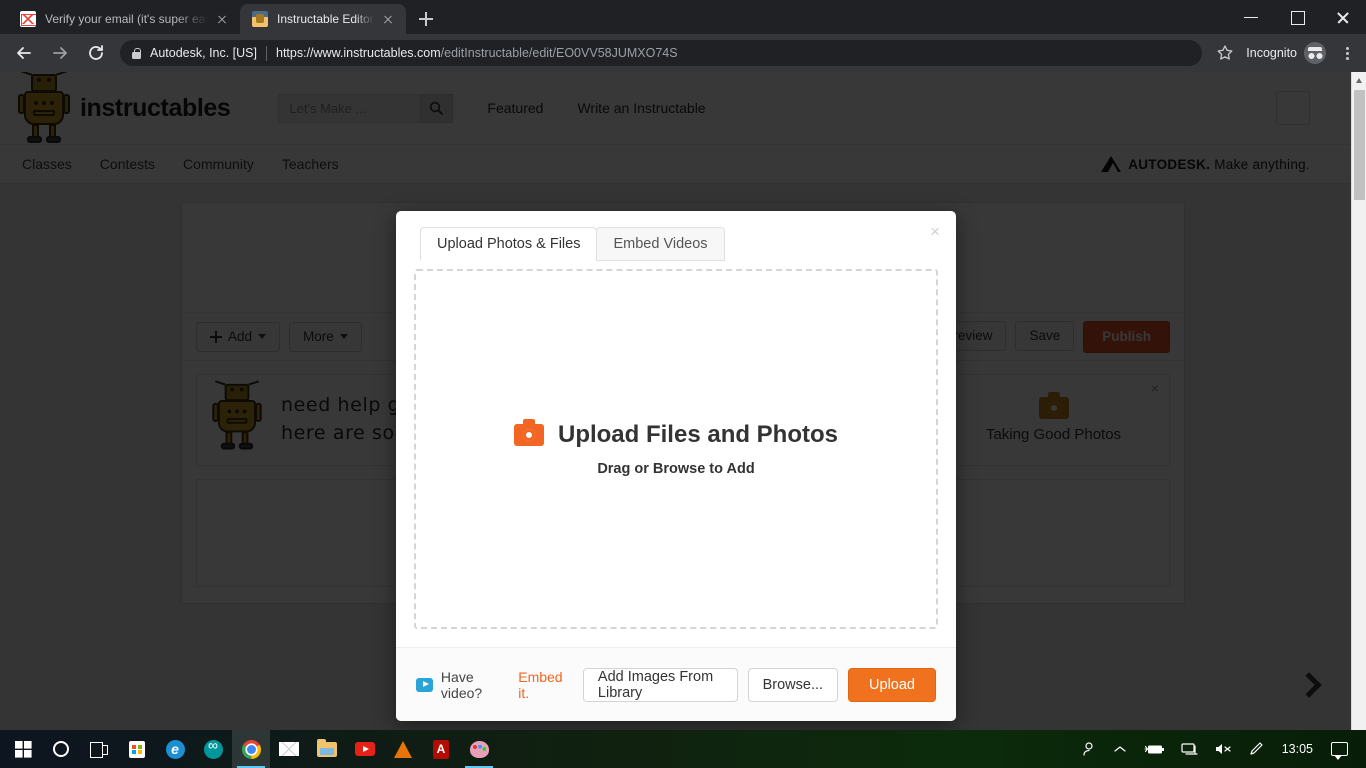 Image resolution: width=1366 pixels, height=768 pixels. I want to click on gmail-icon, so click(28, 19).